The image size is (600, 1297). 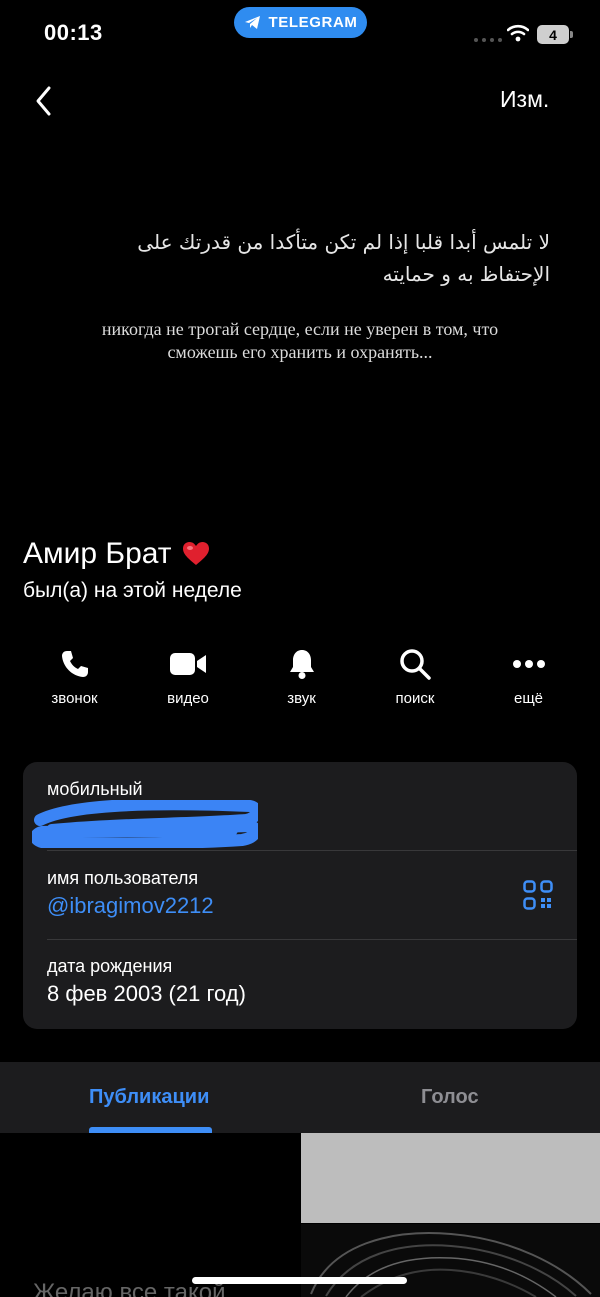 What do you see at coordinates (75, 664) in the screenshot?
I see `phone-icon` at bounding box center [75, 664].